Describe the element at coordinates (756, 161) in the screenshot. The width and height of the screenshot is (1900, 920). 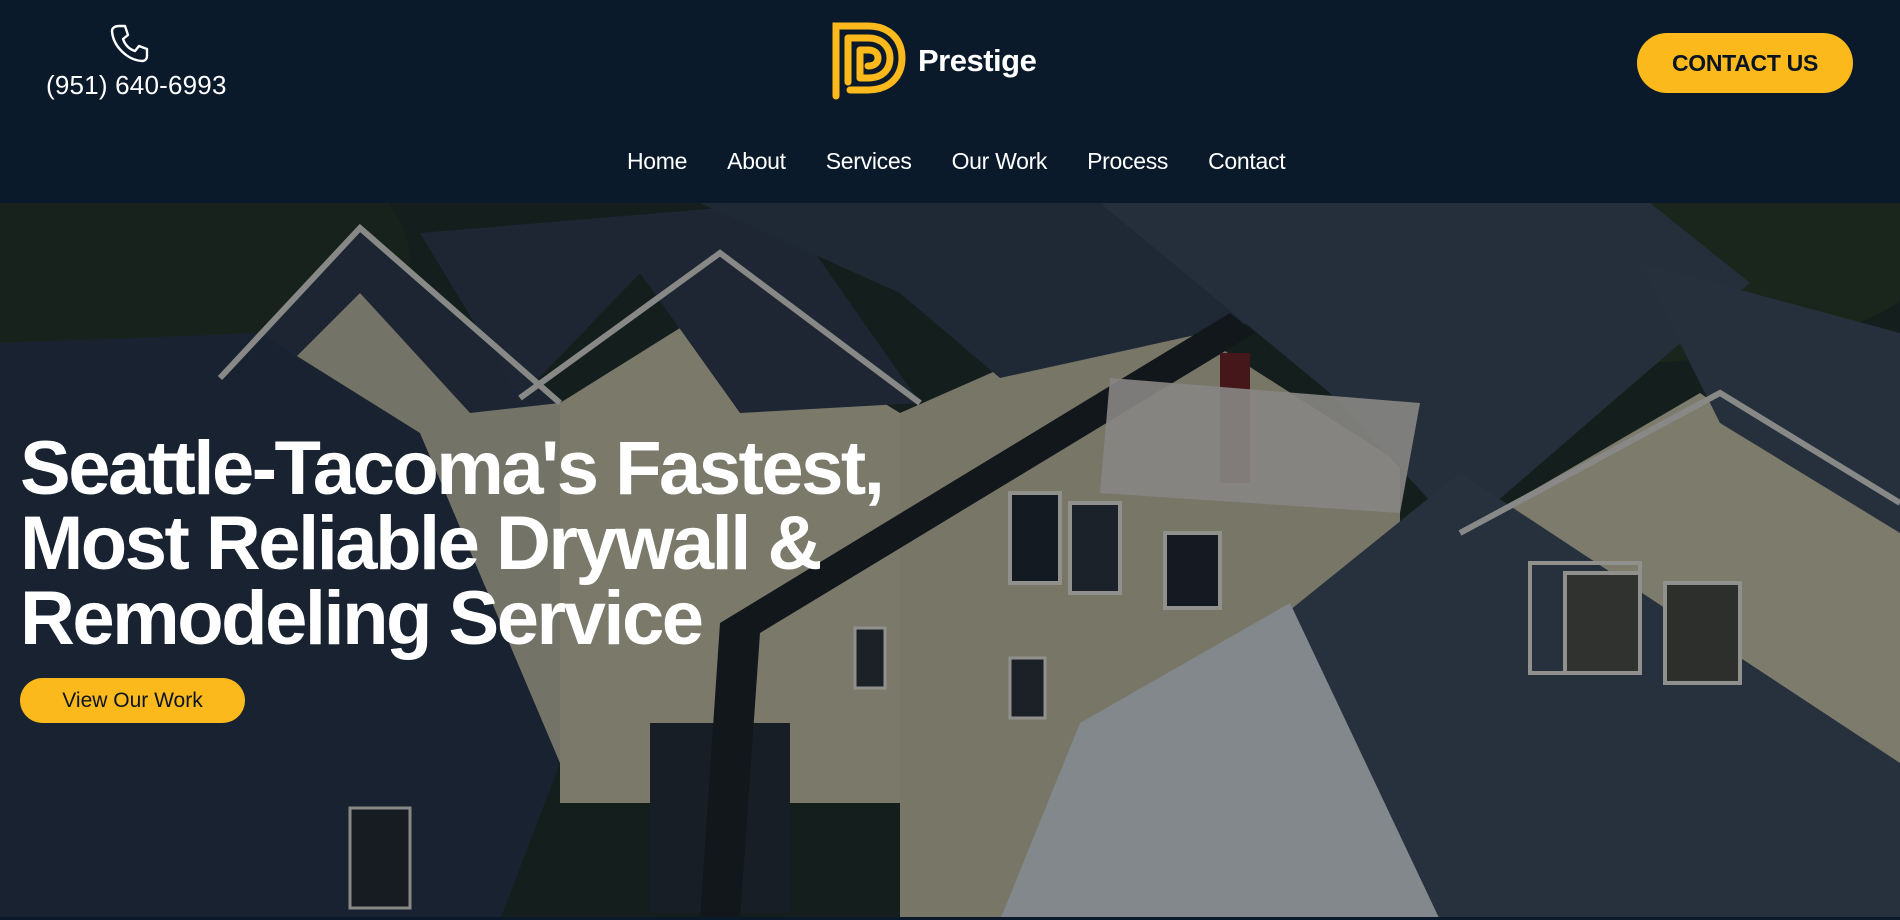
I see `nav-item-about: About` at that location.